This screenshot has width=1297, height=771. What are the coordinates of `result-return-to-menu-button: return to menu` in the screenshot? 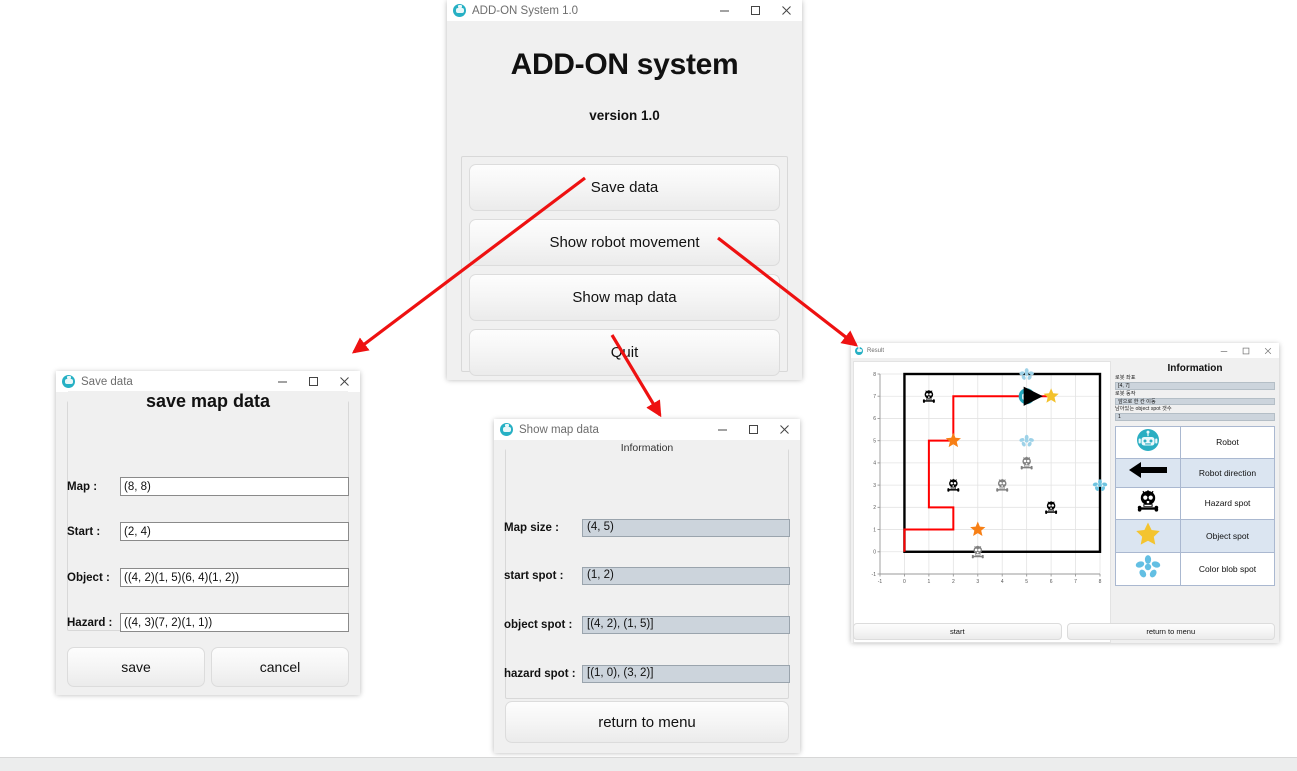 It's located at (1170, 631).